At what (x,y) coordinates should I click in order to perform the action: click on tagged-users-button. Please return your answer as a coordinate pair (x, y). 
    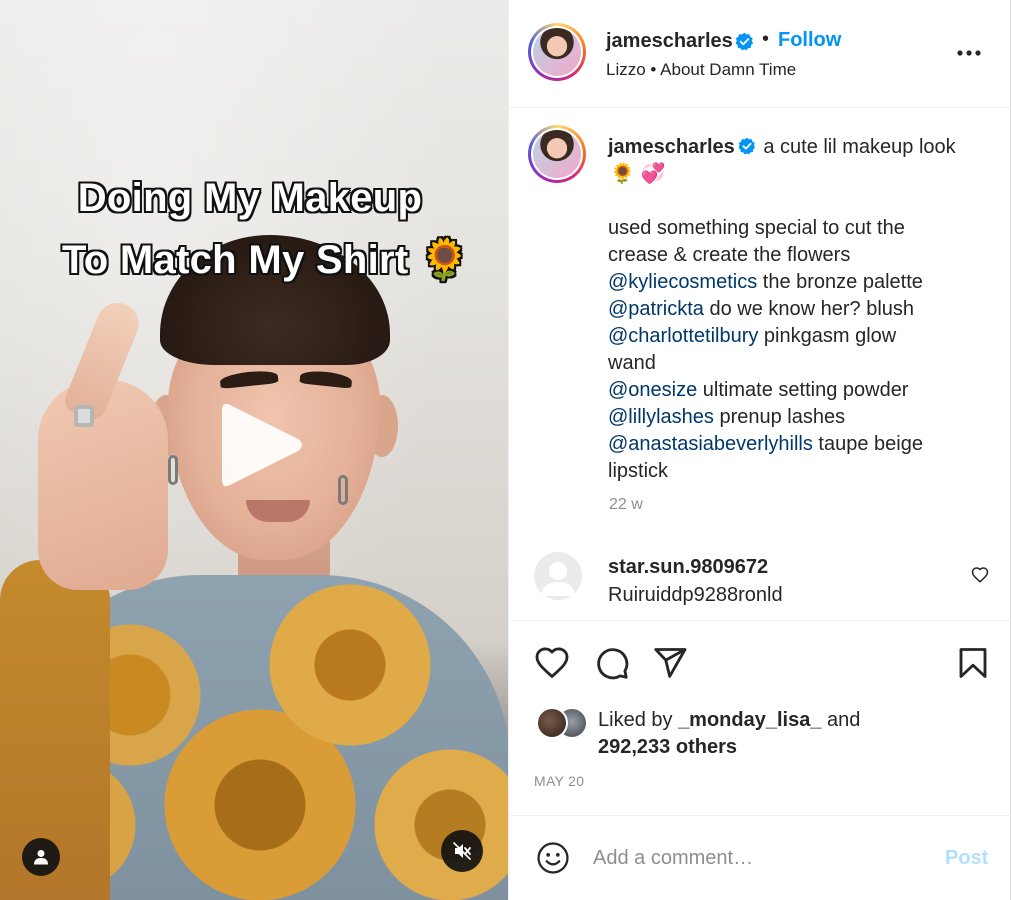
    Looking at the image, I should click on (41, 857).